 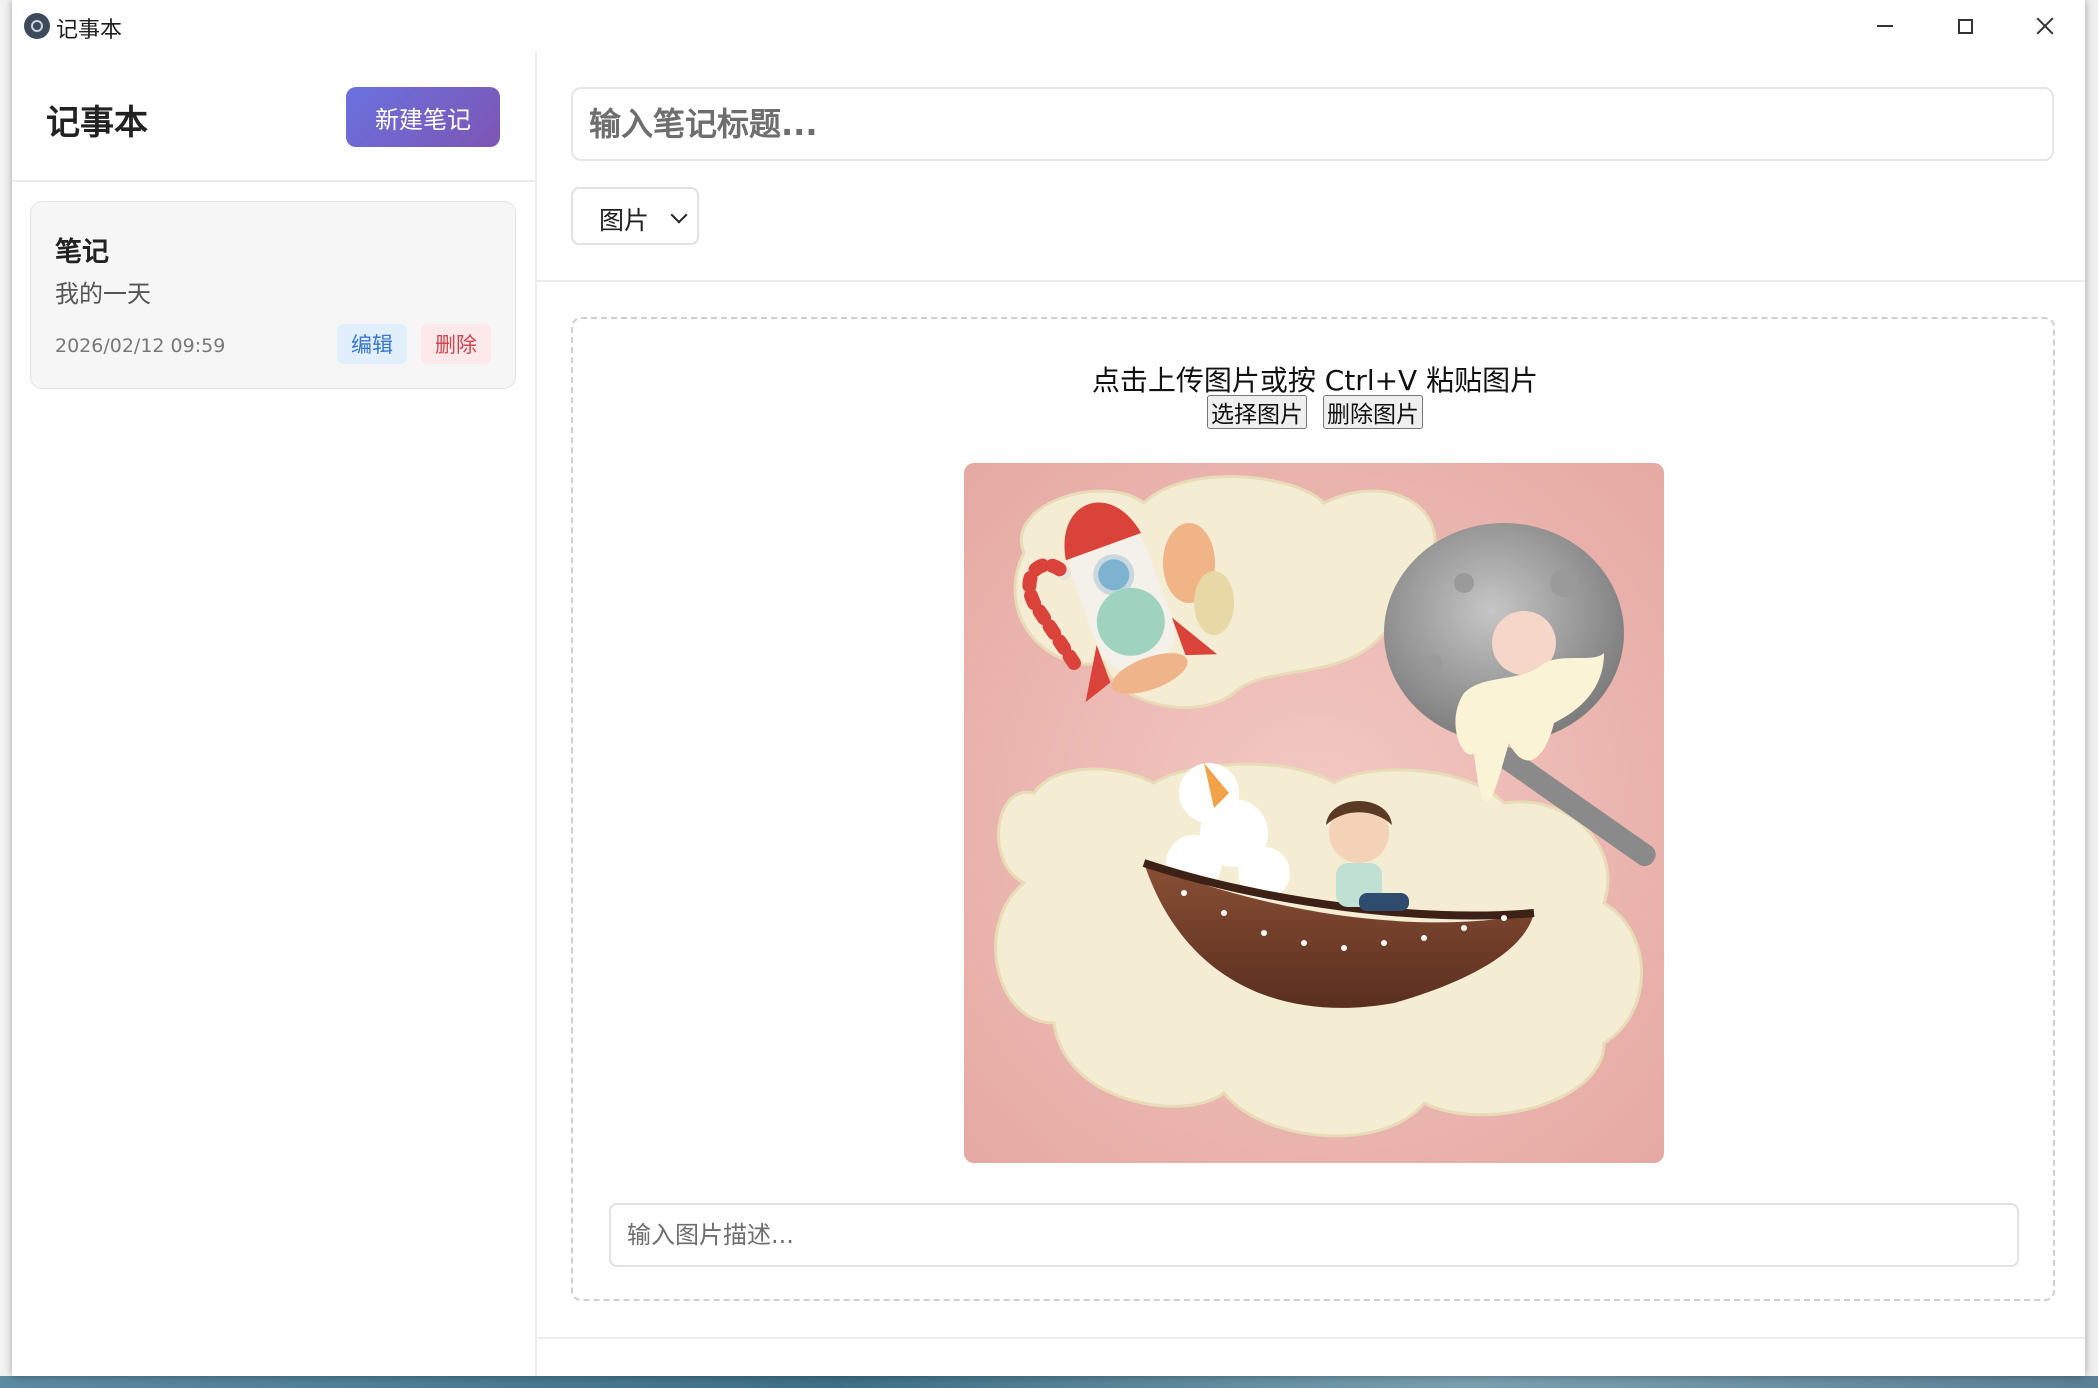 I want to click on note-type-value: 图片, so click(x=624, y=220).